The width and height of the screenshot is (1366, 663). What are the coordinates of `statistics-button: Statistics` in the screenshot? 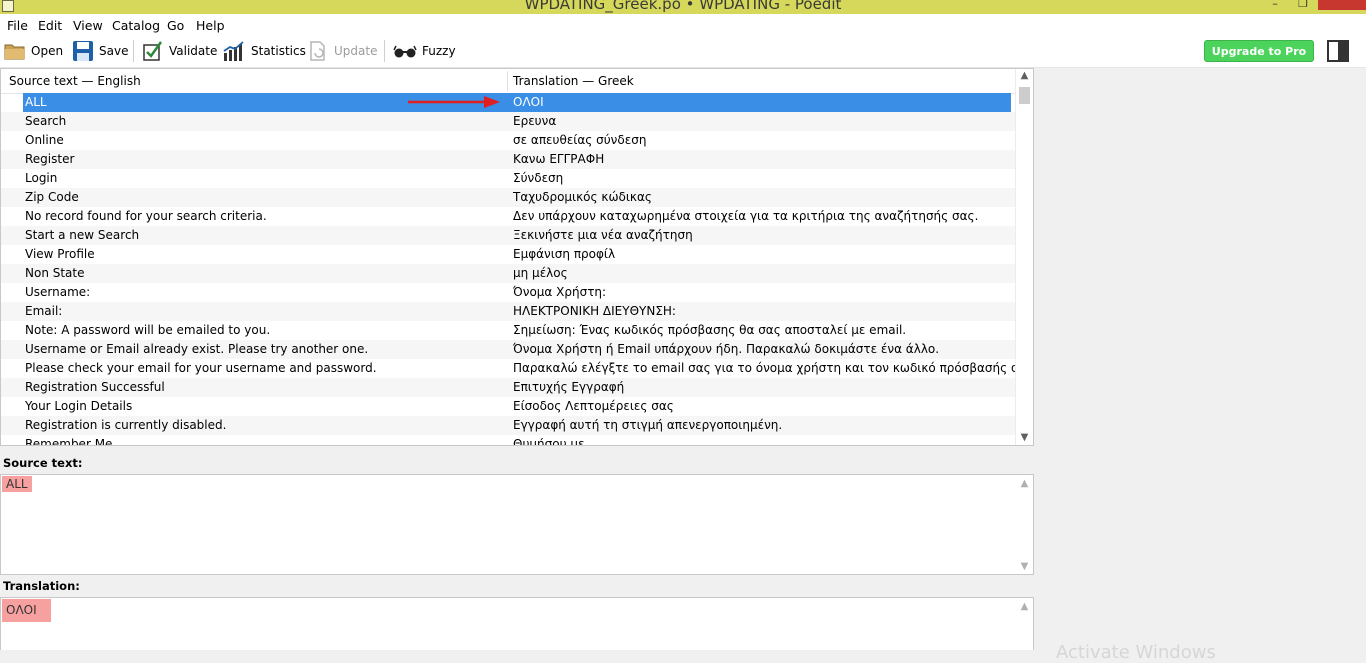 It's located at (264, 51).